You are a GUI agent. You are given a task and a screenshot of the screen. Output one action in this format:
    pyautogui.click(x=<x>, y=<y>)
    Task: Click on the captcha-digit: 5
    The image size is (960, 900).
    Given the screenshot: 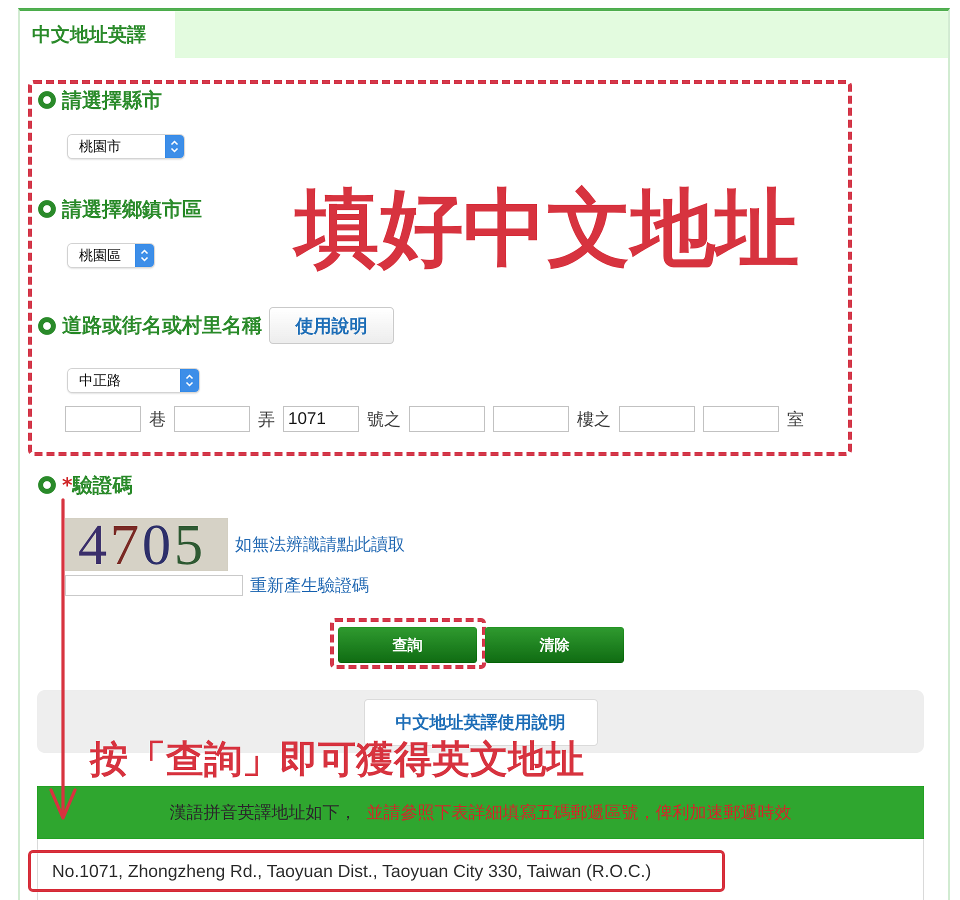 What is the action you would take?
    pyautogui.click(x=188, y=545)
    